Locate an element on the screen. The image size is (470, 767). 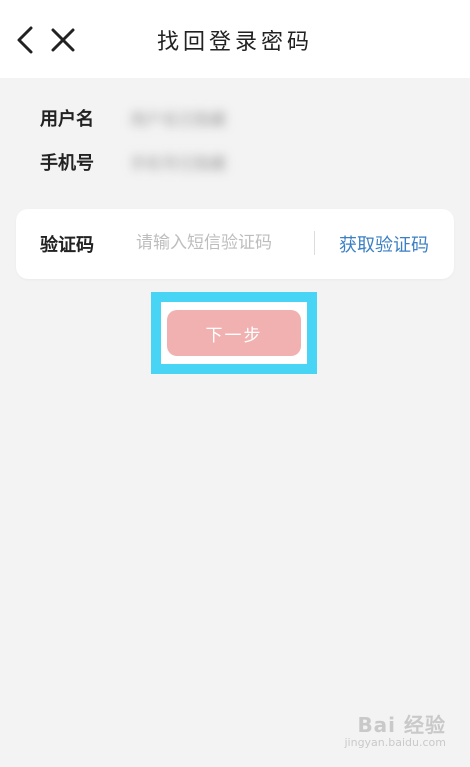
page-title: 找回登录密码 is located at coordinates (234, 42).